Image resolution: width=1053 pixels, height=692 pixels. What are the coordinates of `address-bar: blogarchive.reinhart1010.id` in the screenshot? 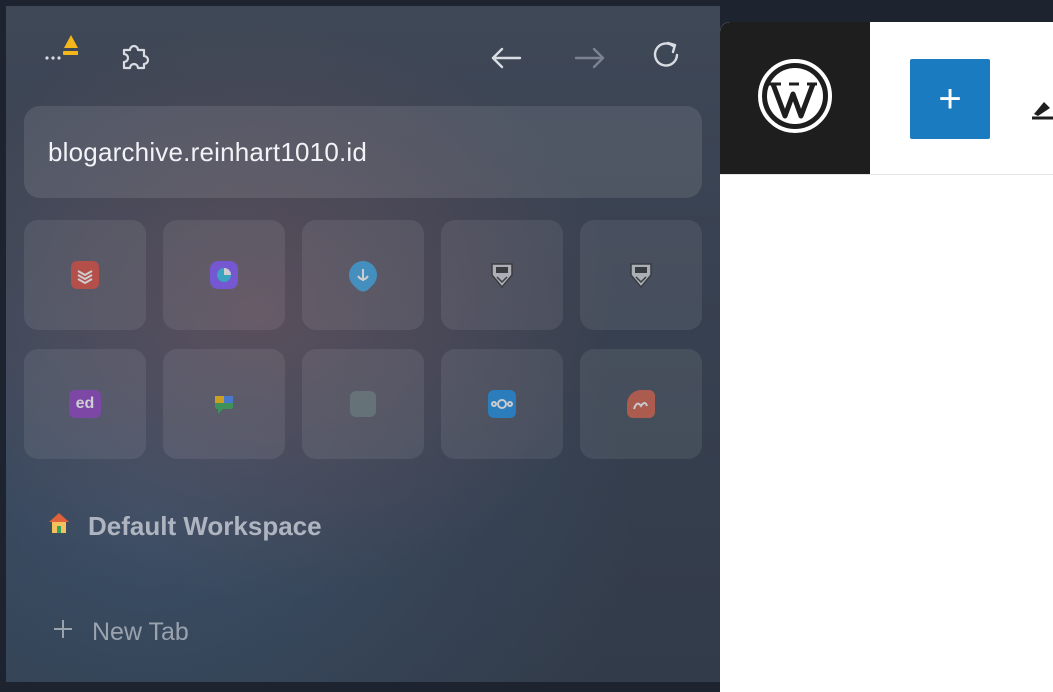 It's located at (363, 152).